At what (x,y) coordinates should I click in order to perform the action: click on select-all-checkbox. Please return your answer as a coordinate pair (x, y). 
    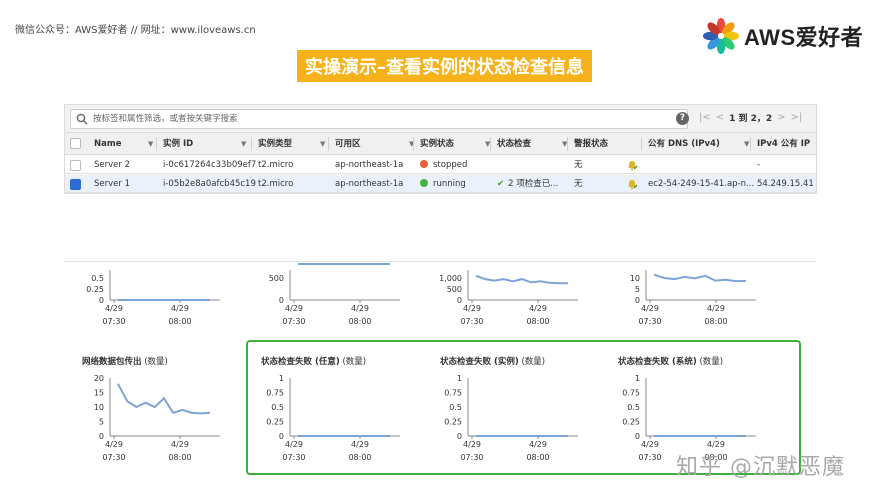
    Looking at the image, I should click on (75, 143).